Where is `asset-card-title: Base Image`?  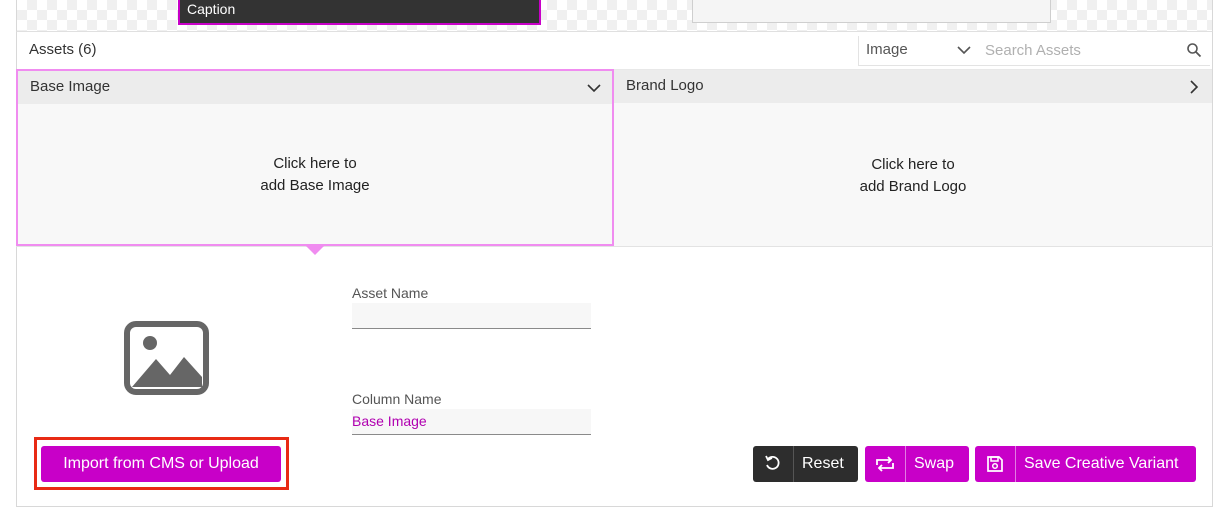 asset-card-title: Base Image is located at coordinates (70, 86).